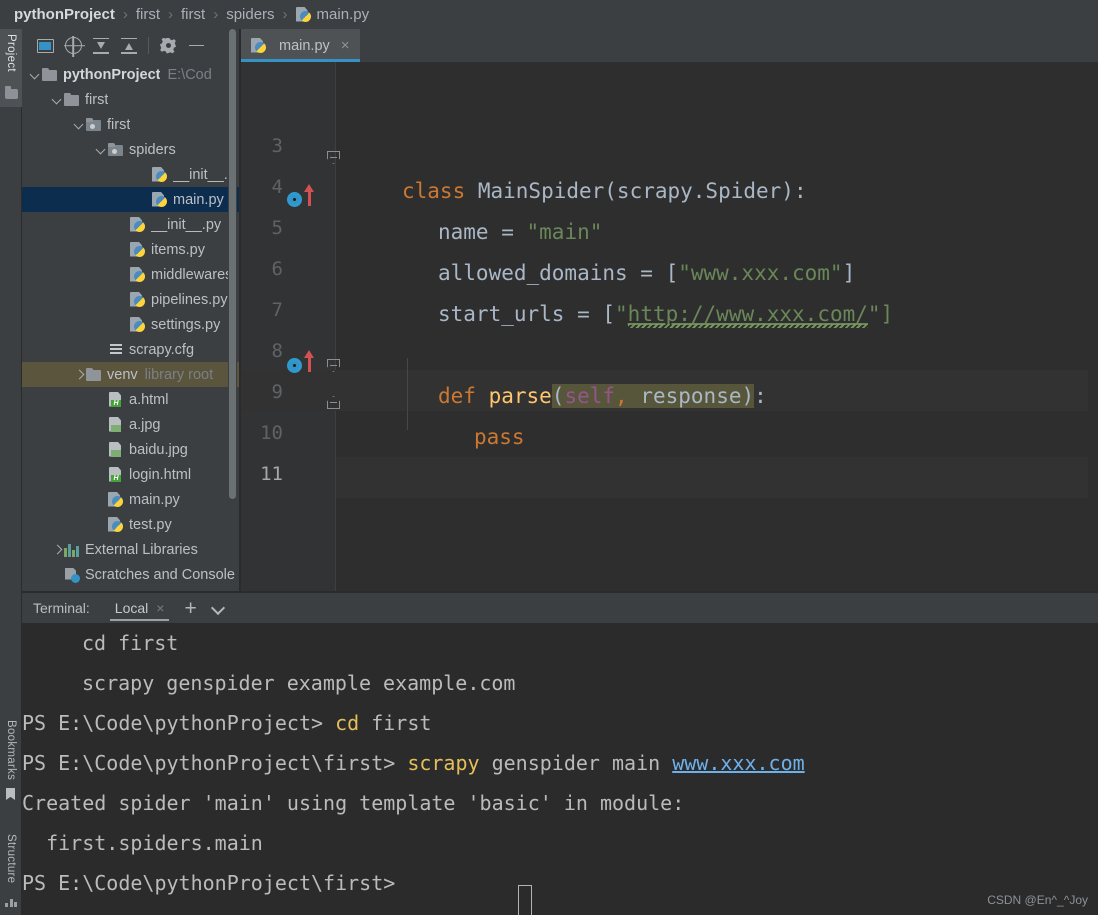  I want to click on project-tree-scrollbar, so click(232, 293).